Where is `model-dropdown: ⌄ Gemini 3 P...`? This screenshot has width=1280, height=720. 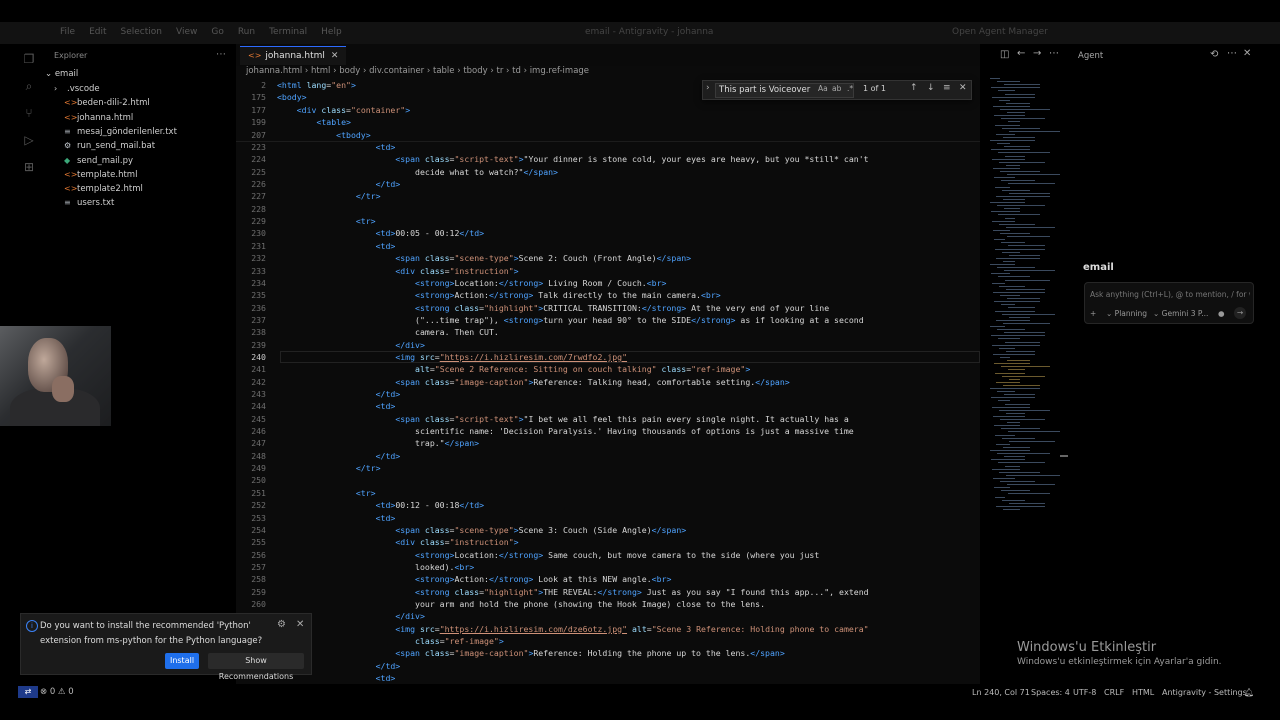 model-dropdown: ⌄ Gemini 3 P... is located at coordinates (1180, 313).